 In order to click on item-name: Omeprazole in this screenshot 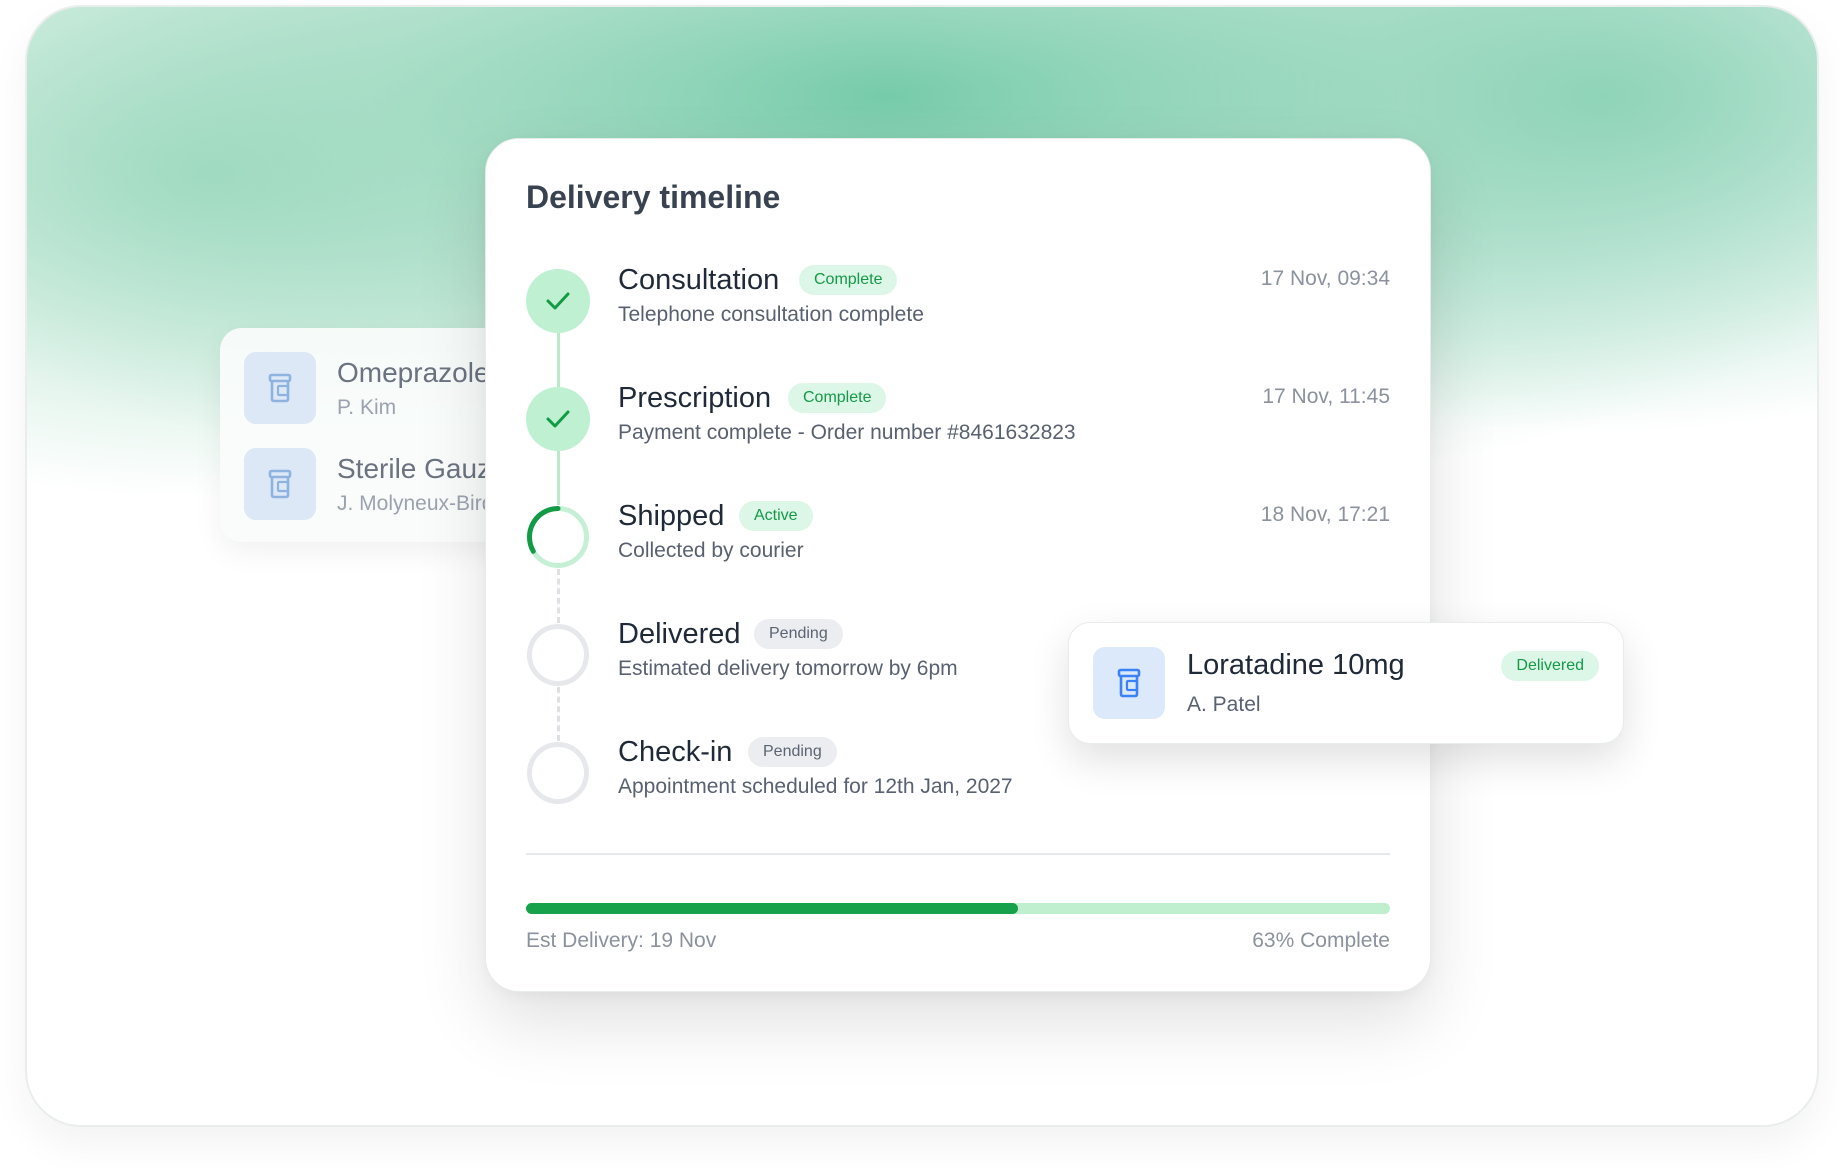, I will do `click(413, 372)`.